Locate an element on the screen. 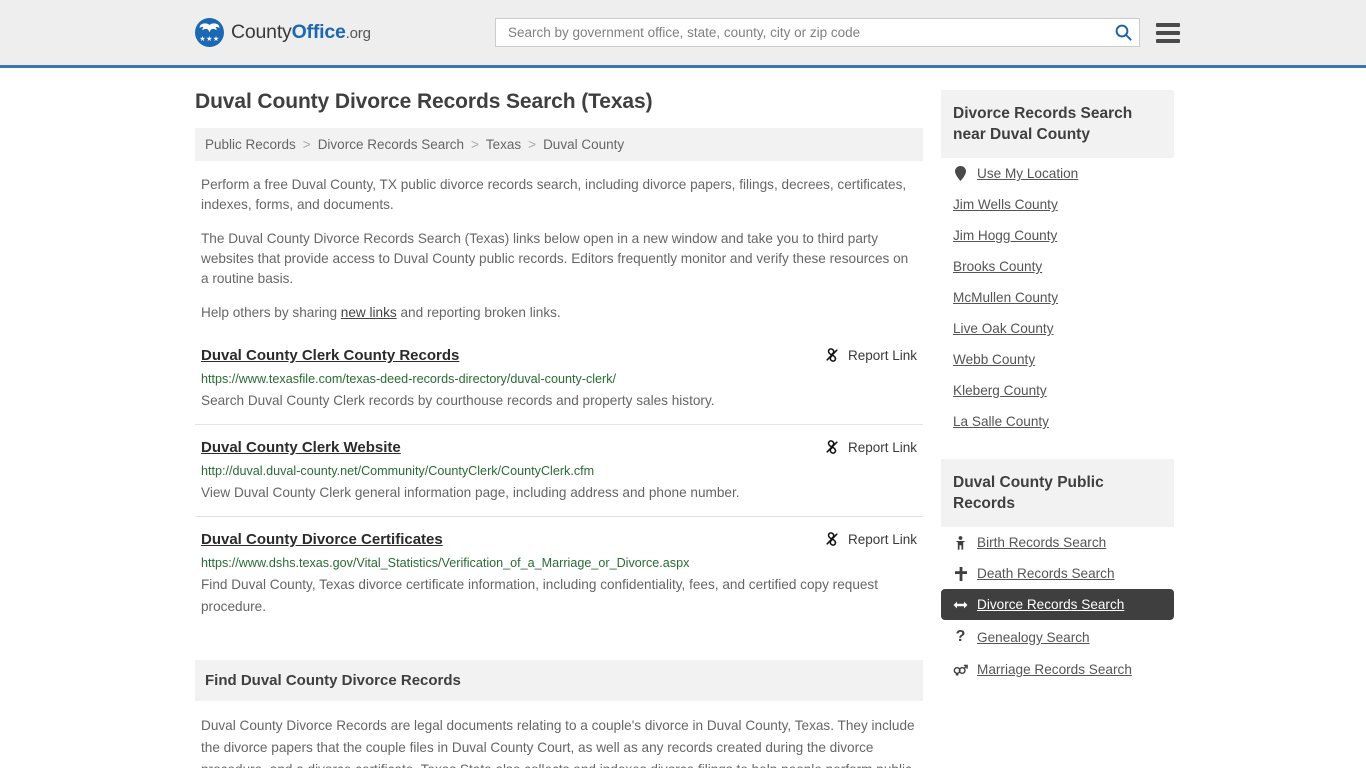 The image size is (1366, 768). sidebar-item-label: Birth Records Search is located at coordinates (1042, 542).